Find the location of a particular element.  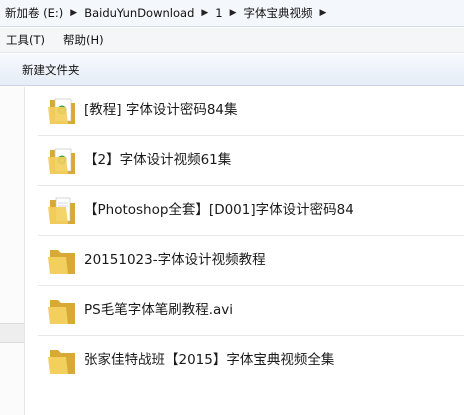

navigation-pane is located at coordinates (12, 251).